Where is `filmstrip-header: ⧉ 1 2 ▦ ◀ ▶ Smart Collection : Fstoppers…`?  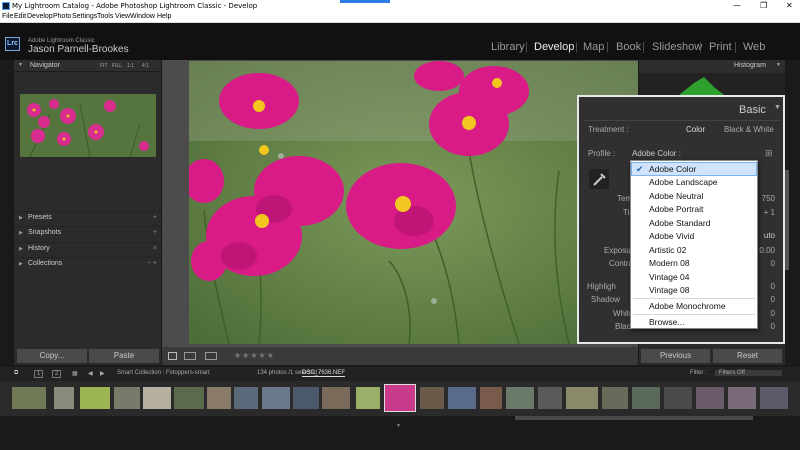
filmstrip-header: ⧉ 1 2 ▦ ◀ ▶ Smart Collection : Fstoppers… is located at coordinates (400, 374).